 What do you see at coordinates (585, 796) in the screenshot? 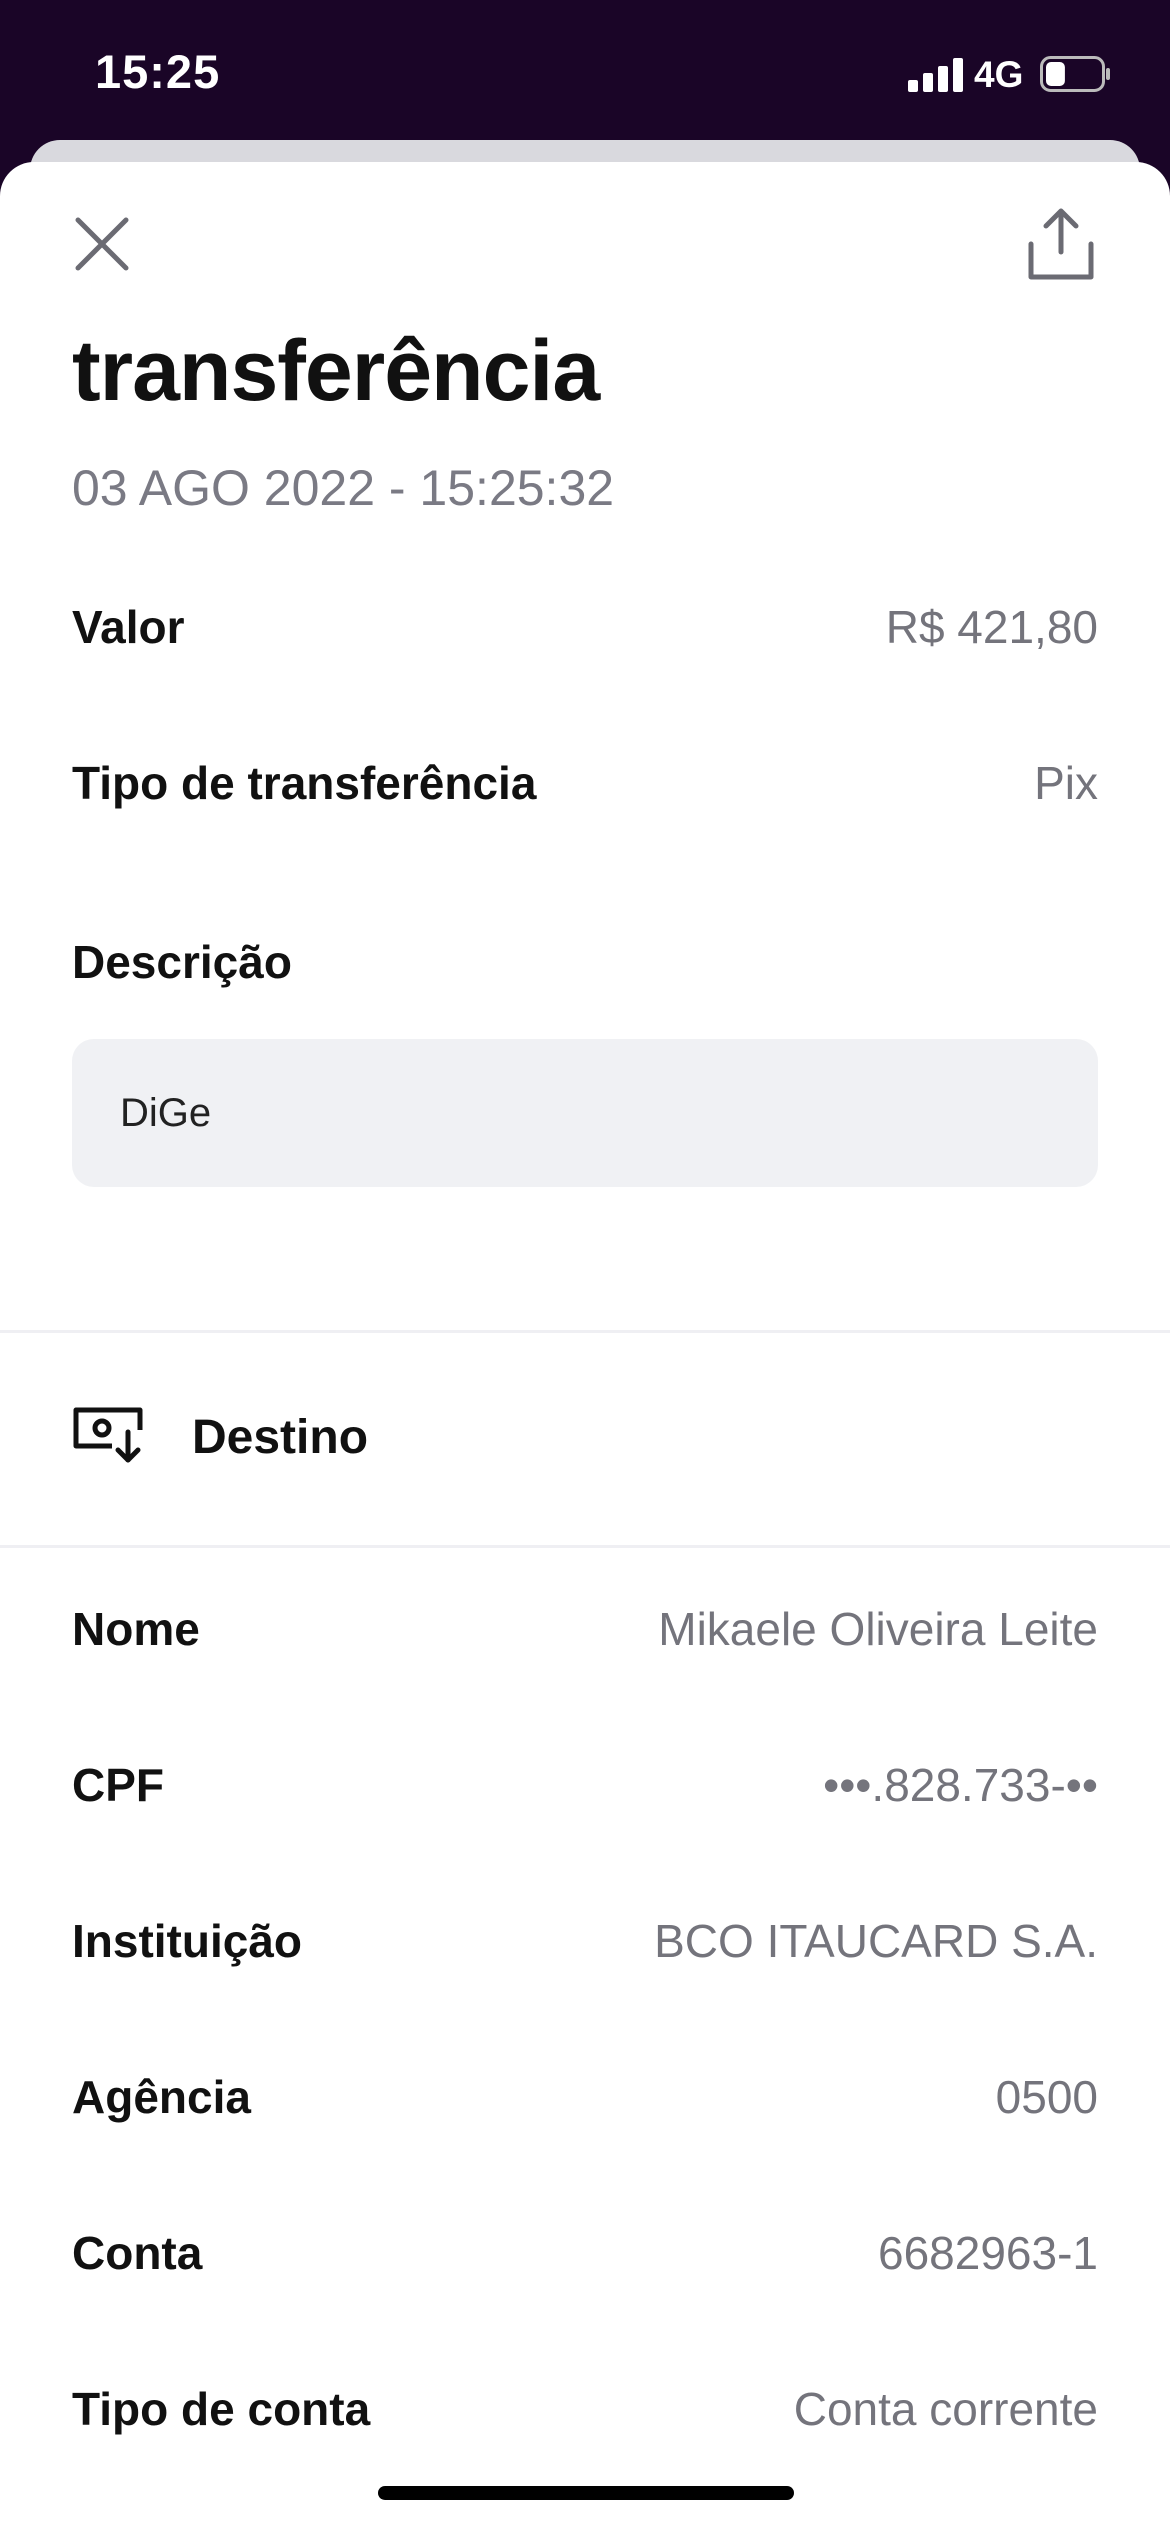
I see `detail-row-transfer-type: Tipo de transferência Pix` at bounding box center [585, 796].